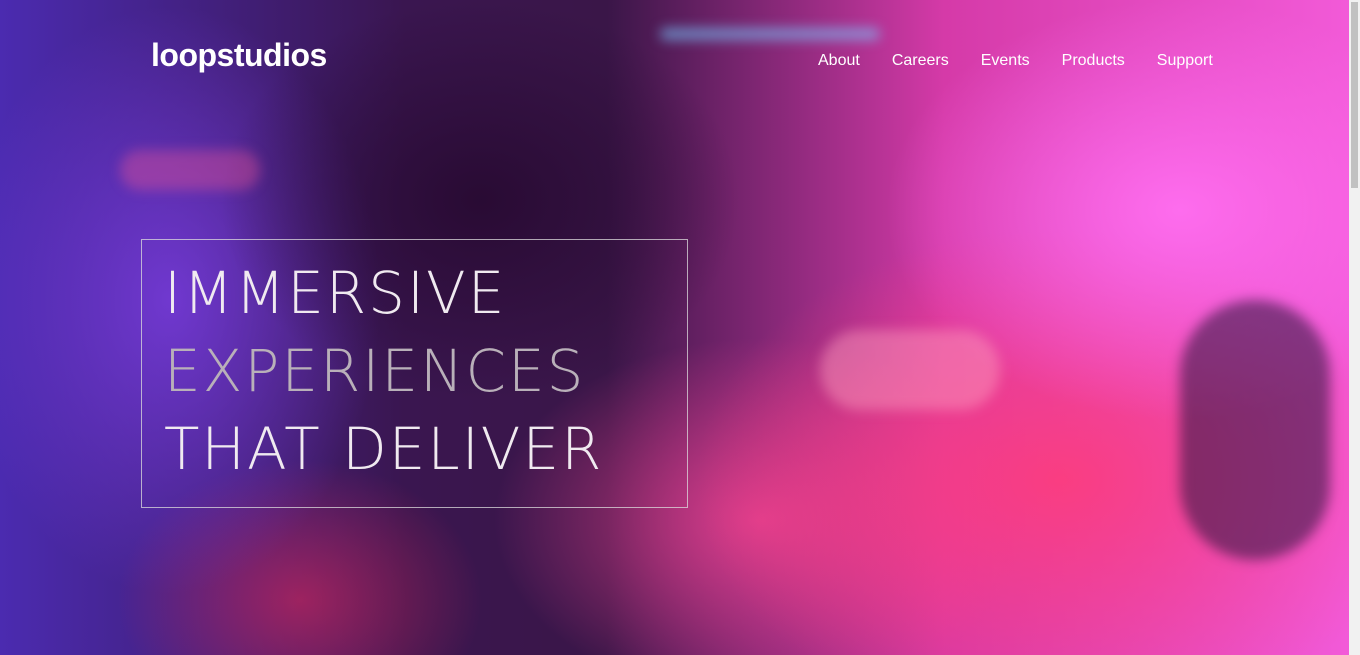 The width and height of the screenshot is (1360, 655). I want to click on page-scrollbar, so click(1354, 327).